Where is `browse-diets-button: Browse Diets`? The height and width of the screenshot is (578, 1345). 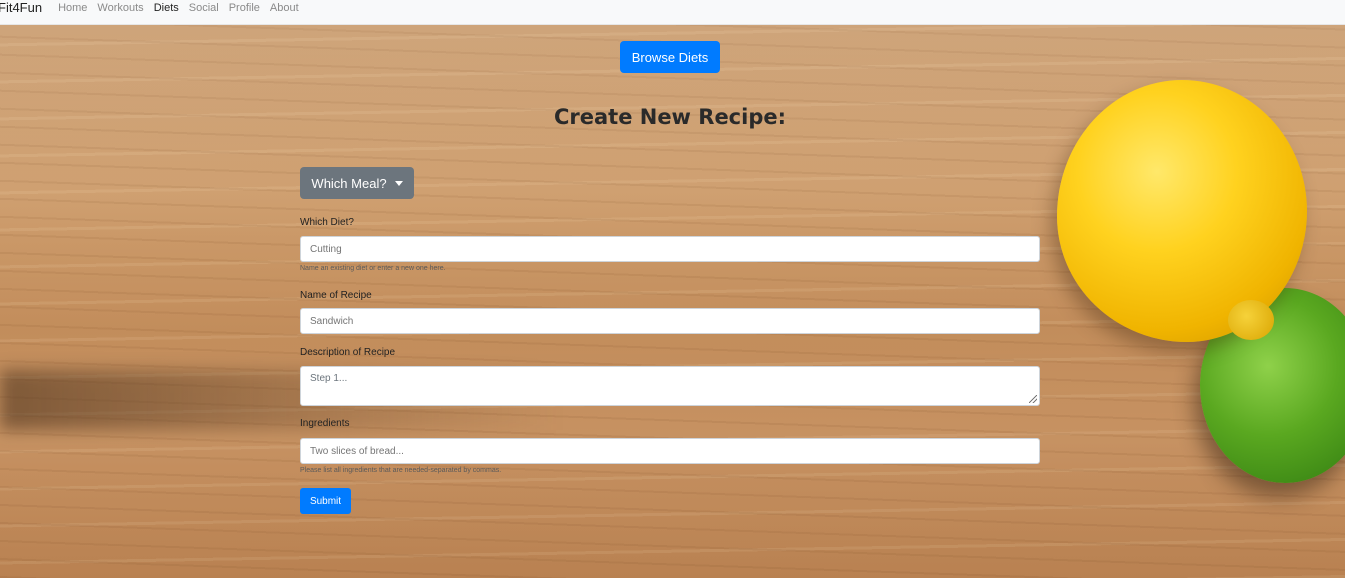
browse-diets-button: Browse Diets is located at coordinates (670, 57).